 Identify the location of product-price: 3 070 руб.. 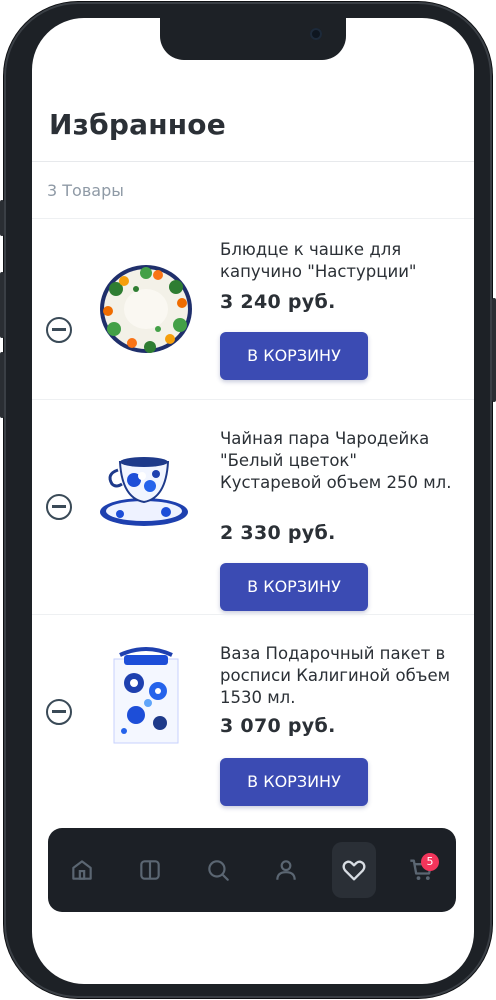
(278, 726).